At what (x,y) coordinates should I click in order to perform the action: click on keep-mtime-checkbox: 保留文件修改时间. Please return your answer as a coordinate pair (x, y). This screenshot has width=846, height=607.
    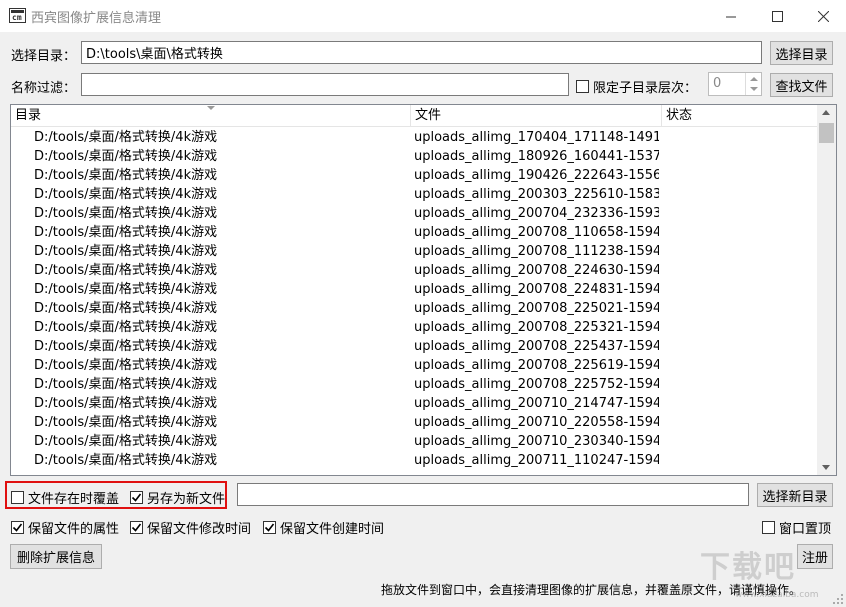
    Looking at the image, I should click on (190, 527).